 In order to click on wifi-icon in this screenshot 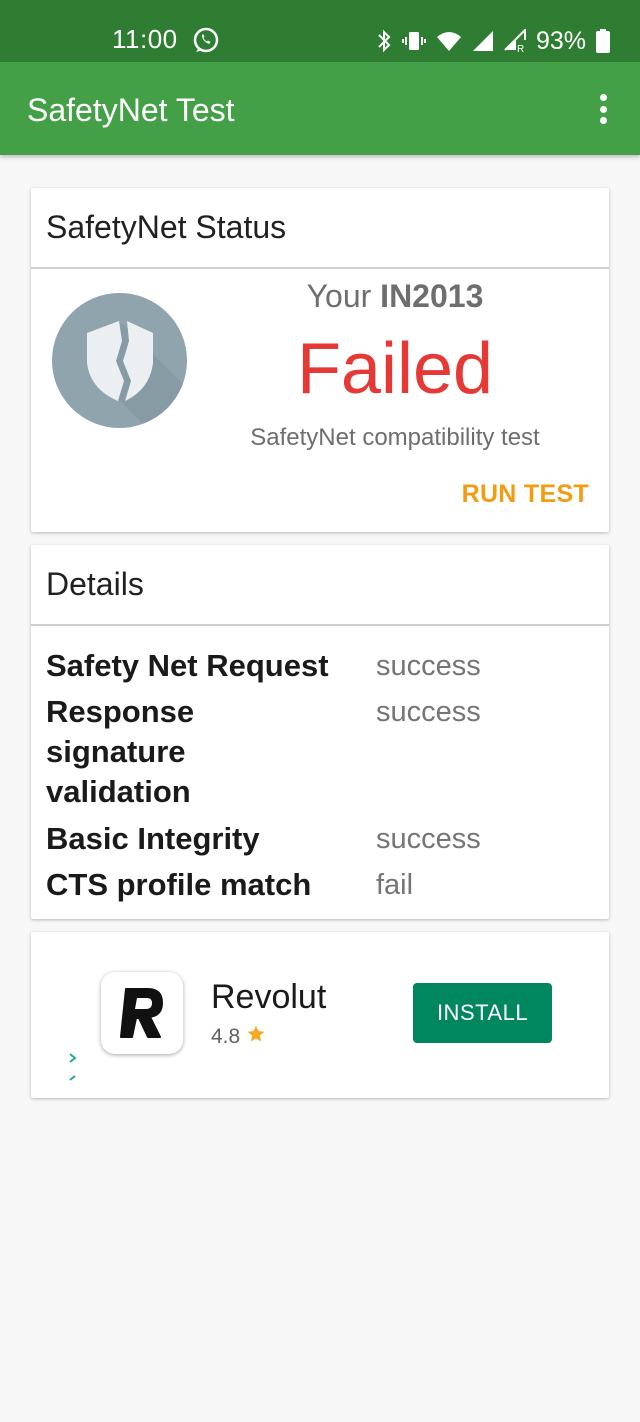, I will do `click(449, 41)`.